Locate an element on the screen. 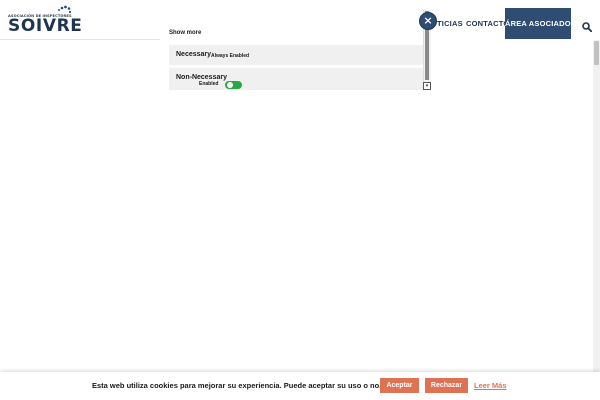 Image resolution: width=600 pixels, height=400 pixels. reject-button: Rechazar is located at coordinates (446, 385).